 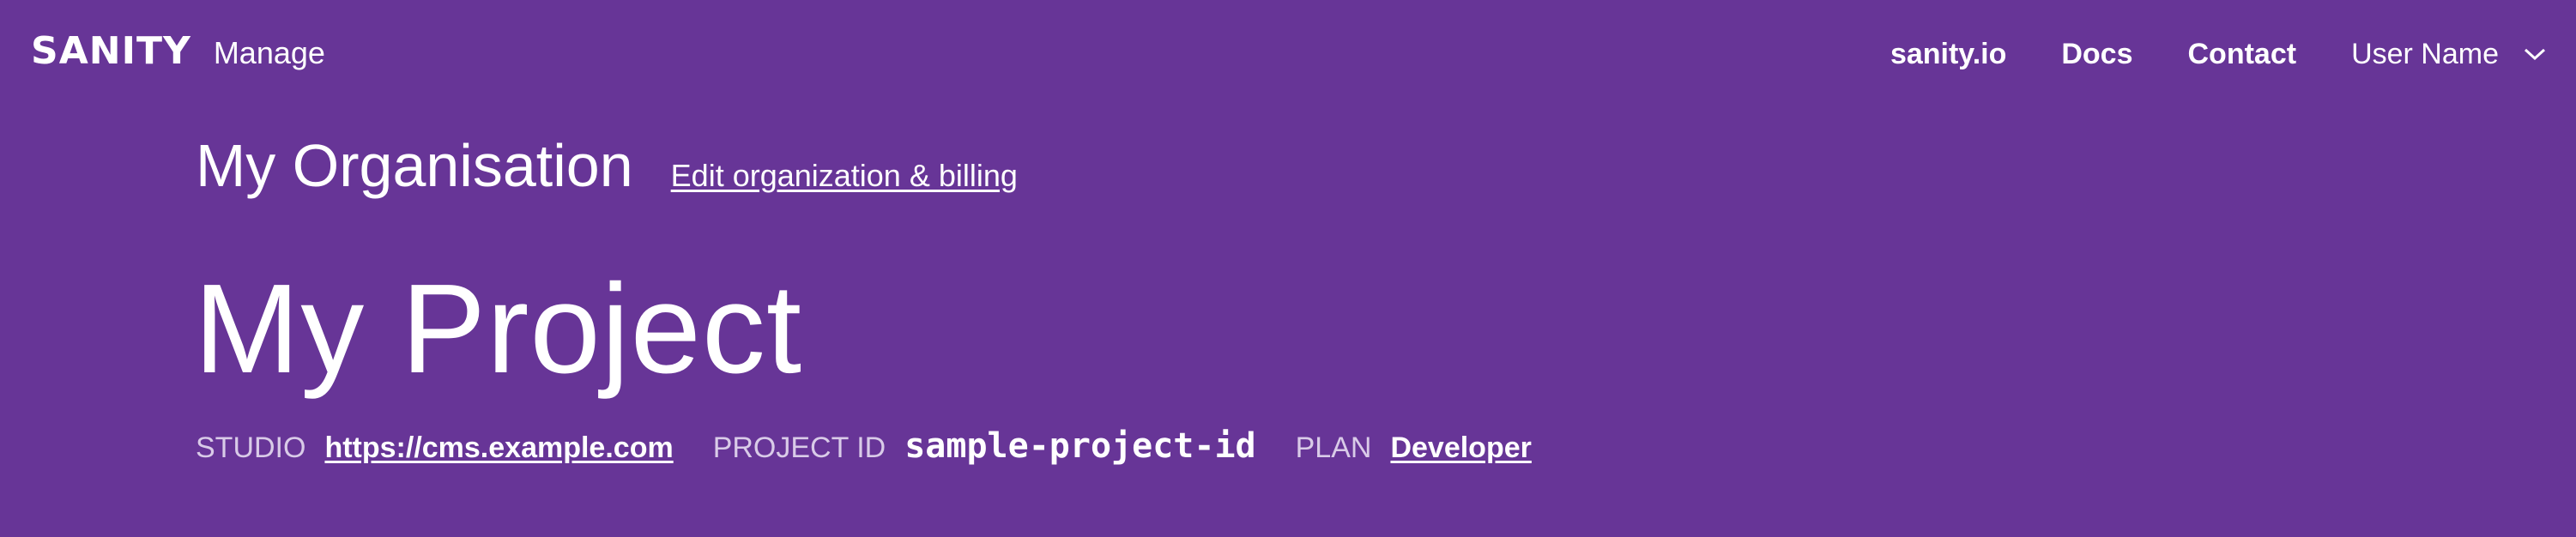 What do you see at coordinates (1460, 447) in the screenshot?
I see `plan-link: Developer` at bounding box center [1460, 447].